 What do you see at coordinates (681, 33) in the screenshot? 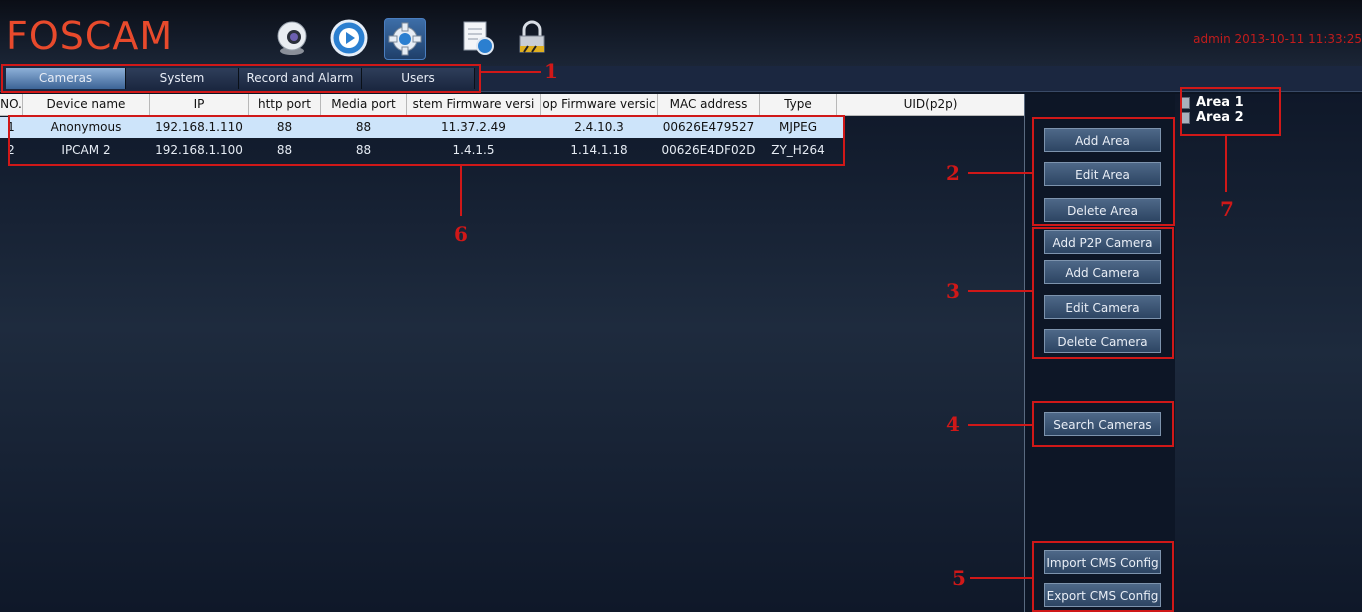
I see `top-bar: FOSCAM admin 2013-10-11 11:33:25` at bounding box center [681, 33].